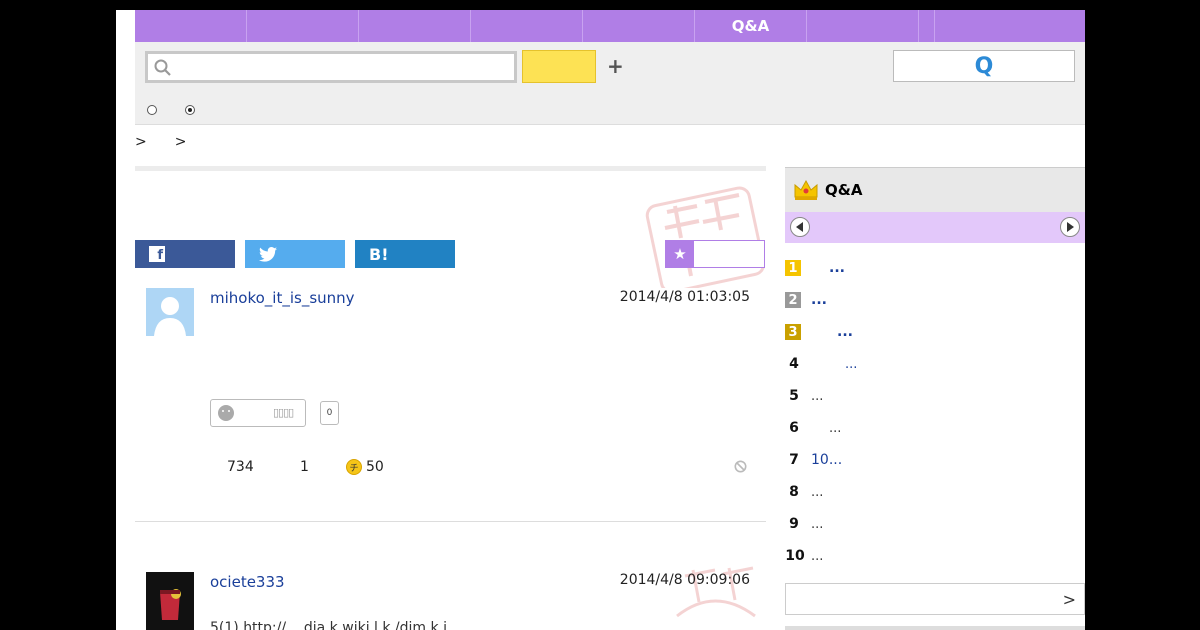 The image size is (1200, 630). I want to click on ranking-tabs, so click(935, 227).